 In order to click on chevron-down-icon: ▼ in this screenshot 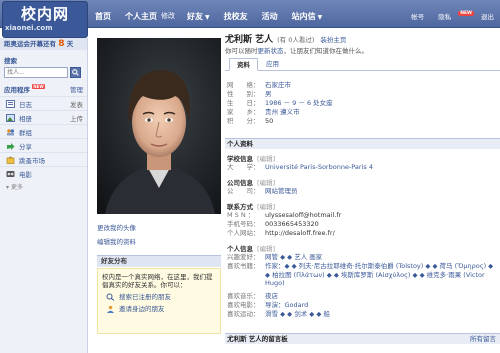, I will do `click(320, 17)`.